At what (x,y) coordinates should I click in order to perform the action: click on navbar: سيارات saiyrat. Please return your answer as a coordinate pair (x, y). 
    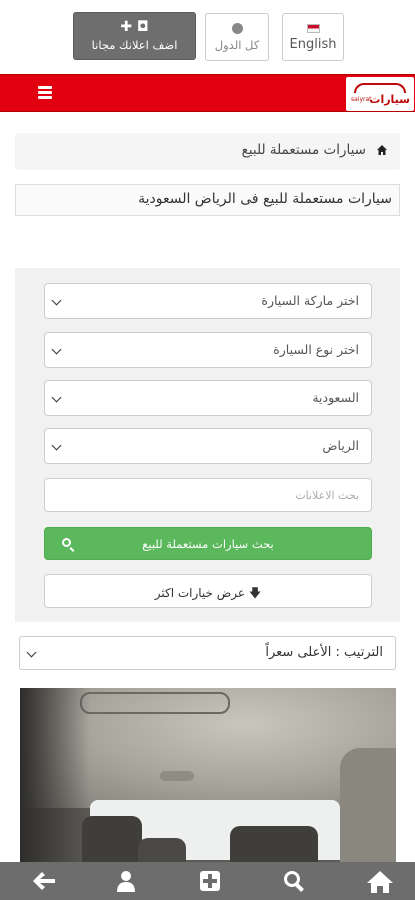
    Looking at the image, I should click on (207, 93).